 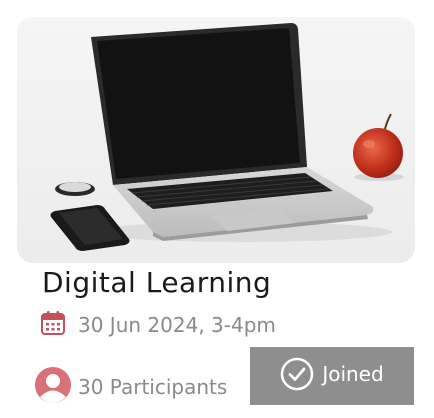 What do you see at coordinates (353, 374) in the screenshot?
I see `joined-button-label: Joined` at bounding box center [353, 374].